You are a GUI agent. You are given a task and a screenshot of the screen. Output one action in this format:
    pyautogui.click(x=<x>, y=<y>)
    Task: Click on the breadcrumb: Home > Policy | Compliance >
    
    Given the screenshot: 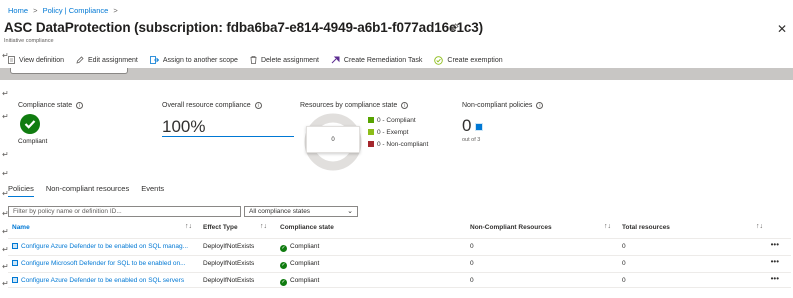 What is the action you would take?
    pyautogui.click(x=64, y=10)
    